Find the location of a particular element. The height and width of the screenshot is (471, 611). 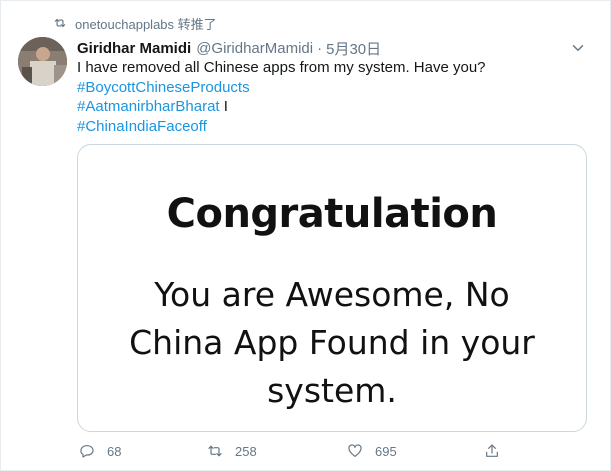

retweet-button: 258 is located at coordinates (232, 451).